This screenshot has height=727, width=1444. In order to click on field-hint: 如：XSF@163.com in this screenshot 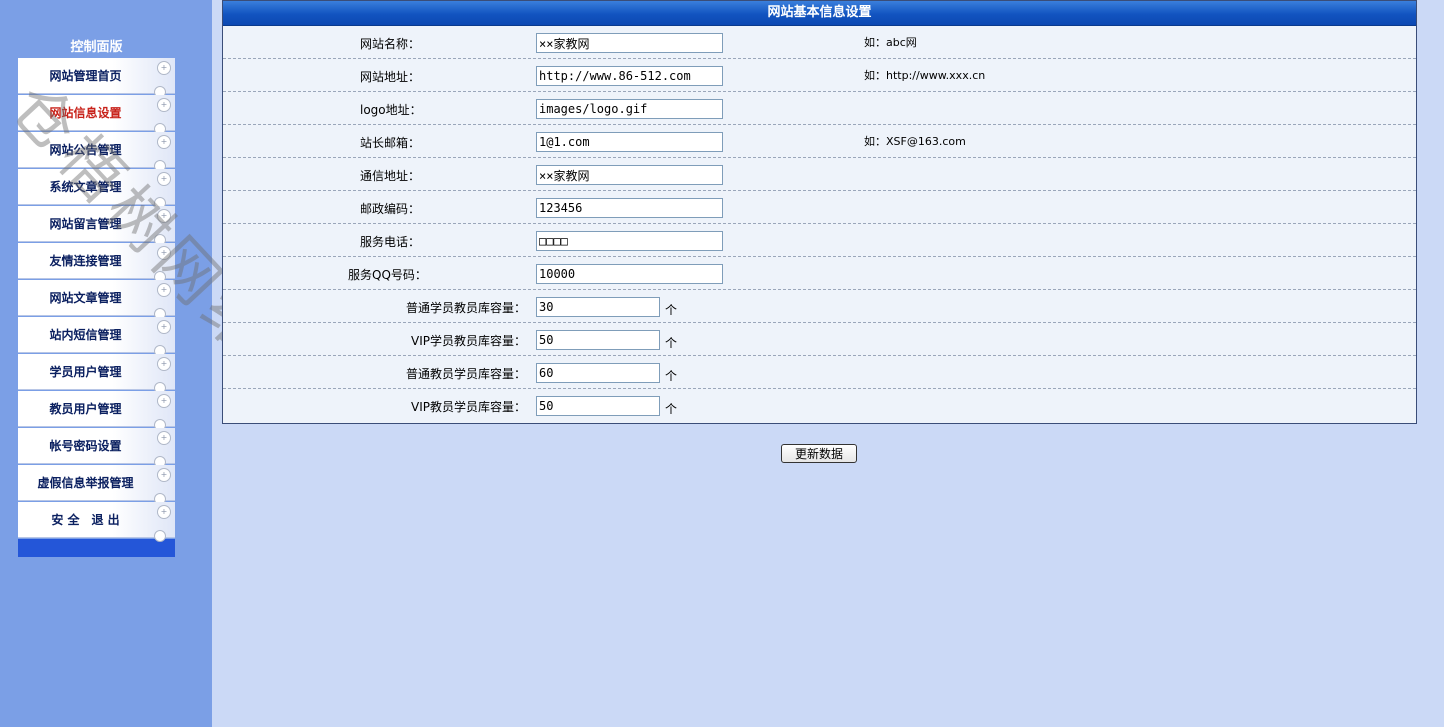, I will do `click(915, 141)`.